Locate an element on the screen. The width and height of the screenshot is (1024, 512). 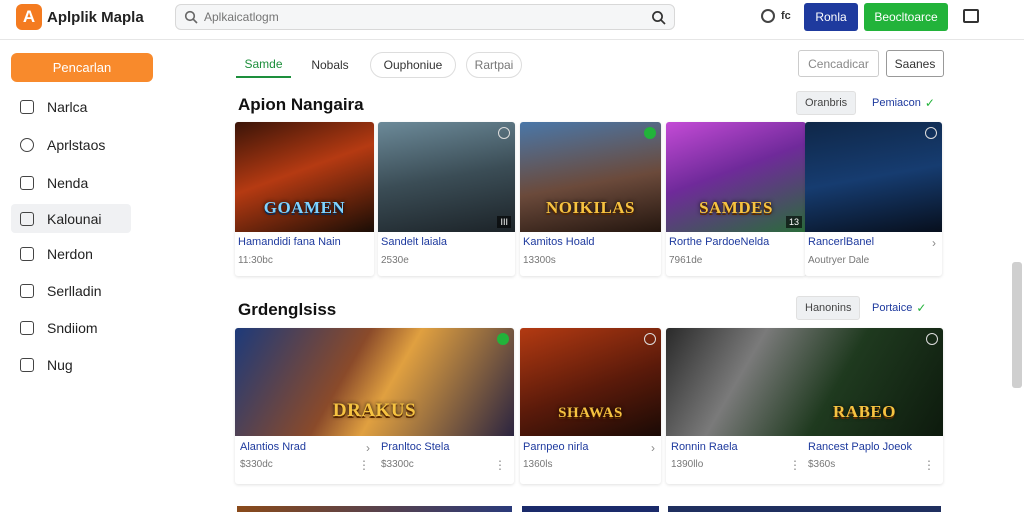
tab-2: Ouphoniue is located at coordinates (413, 65).